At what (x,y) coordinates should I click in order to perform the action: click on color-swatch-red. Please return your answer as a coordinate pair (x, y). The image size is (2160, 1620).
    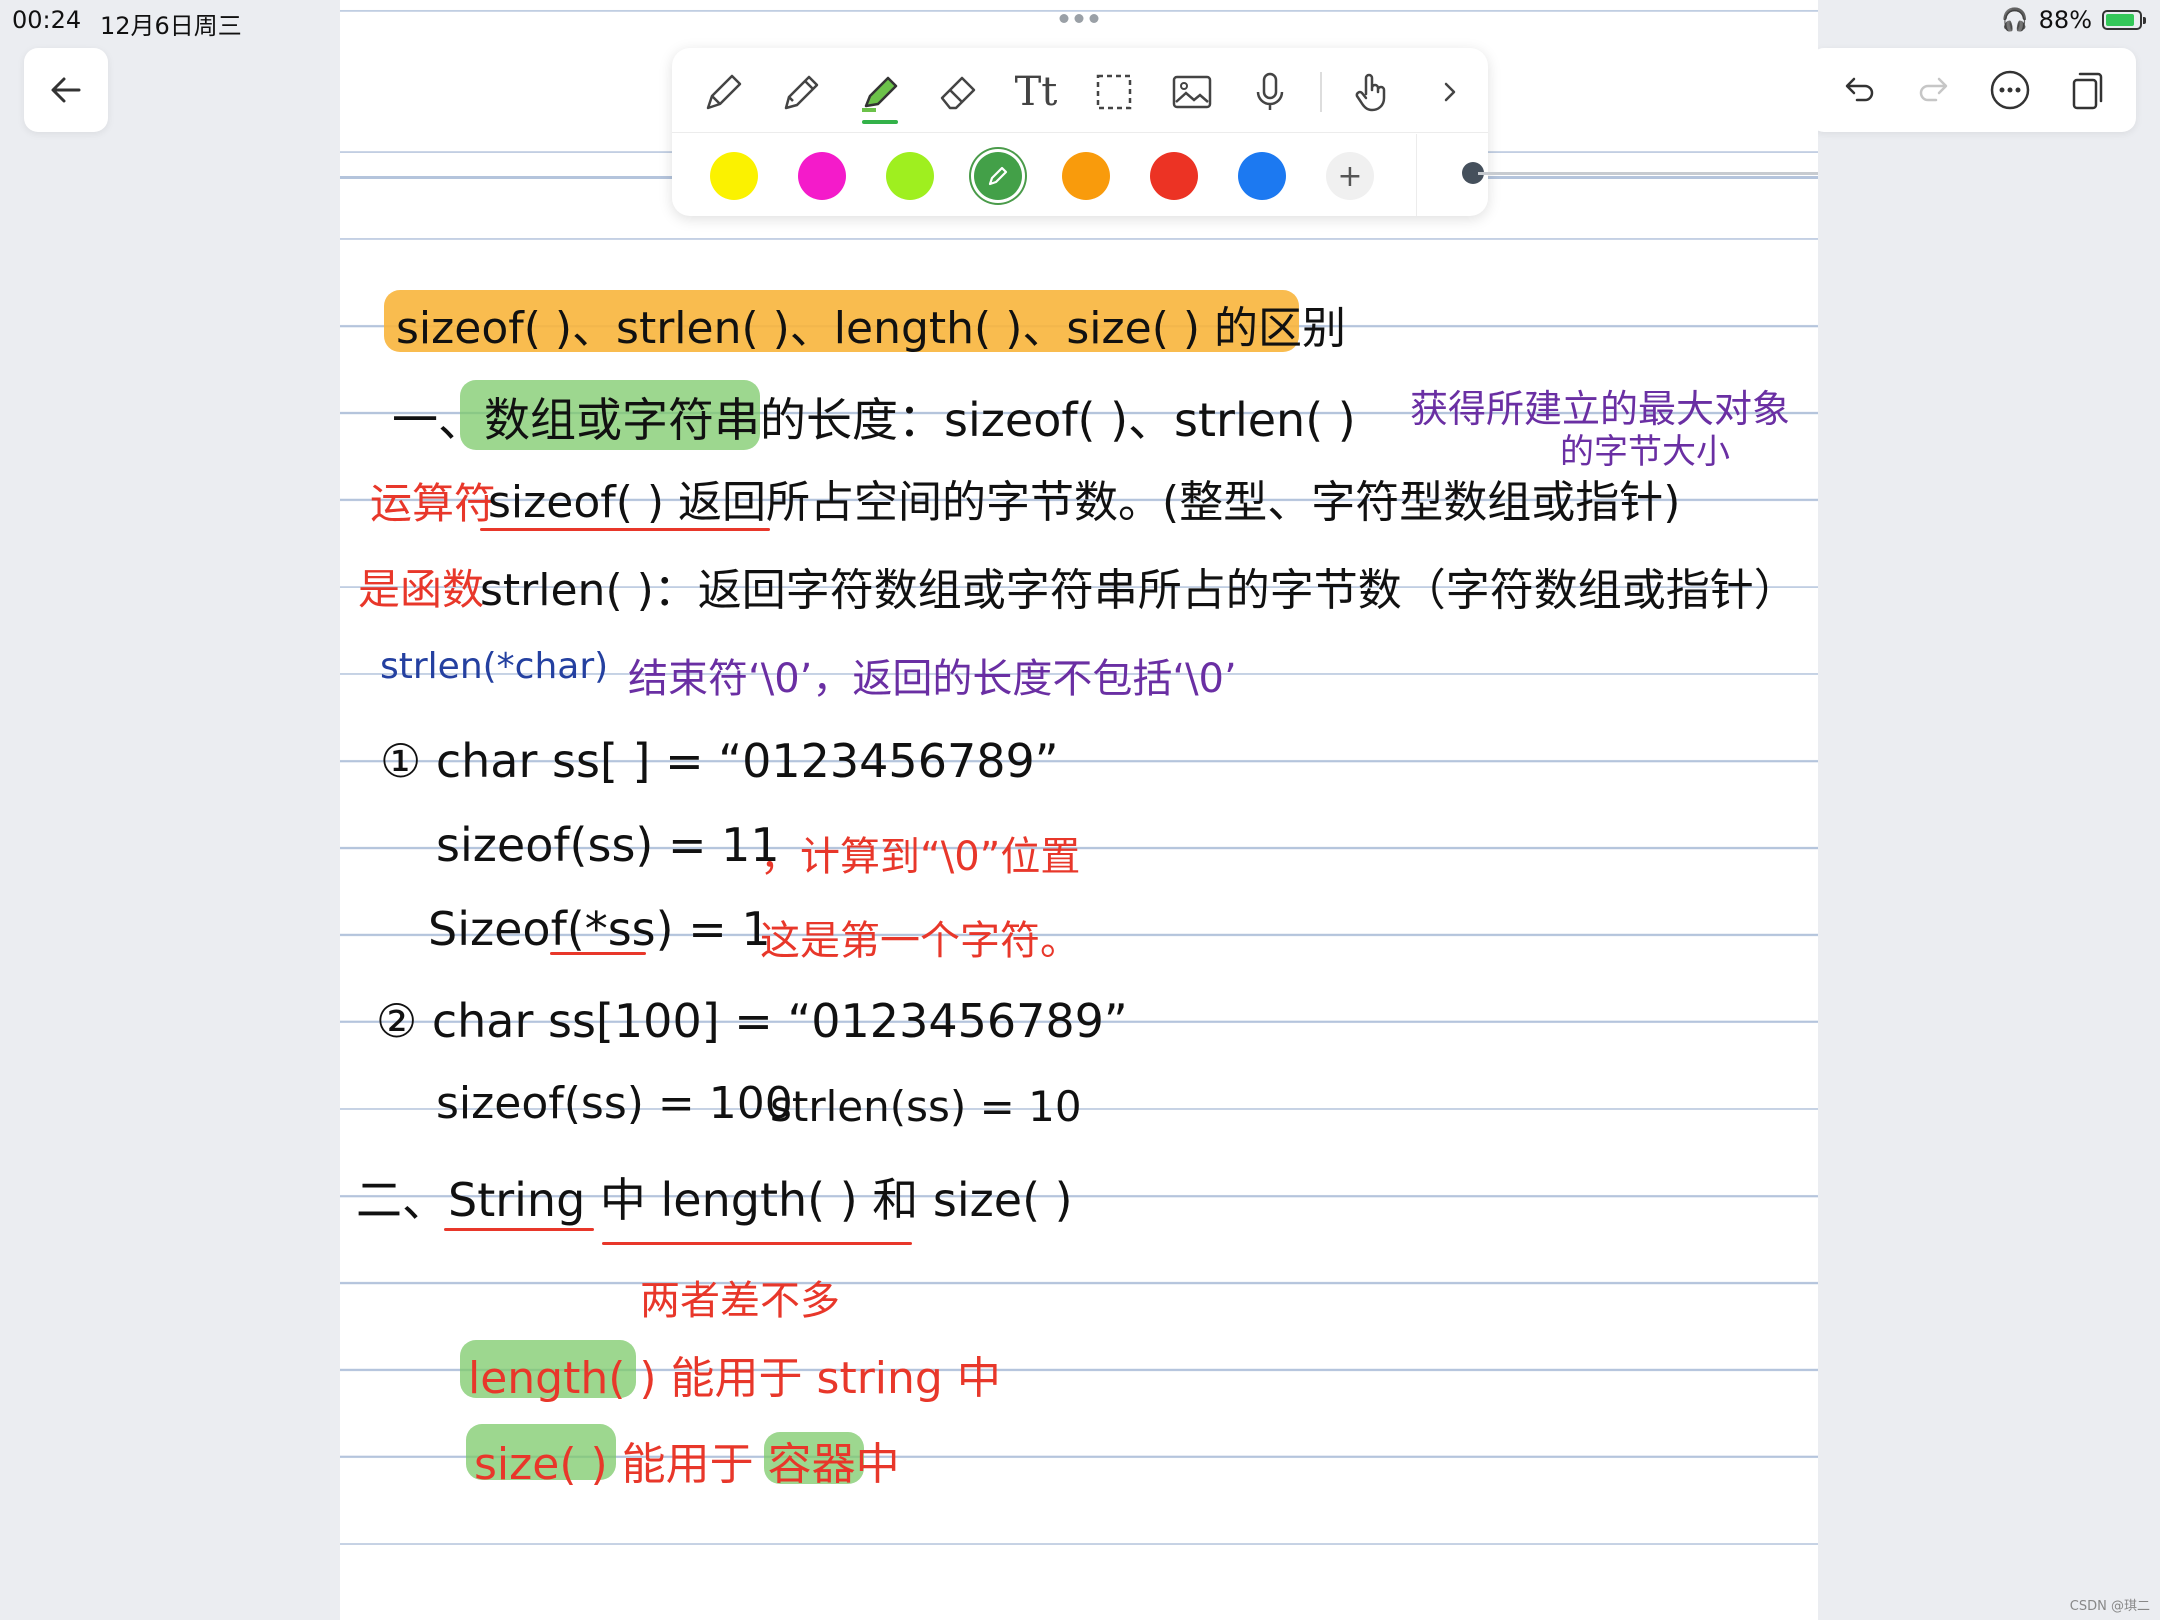
    Looking at the image, I should click on (1174, 176).